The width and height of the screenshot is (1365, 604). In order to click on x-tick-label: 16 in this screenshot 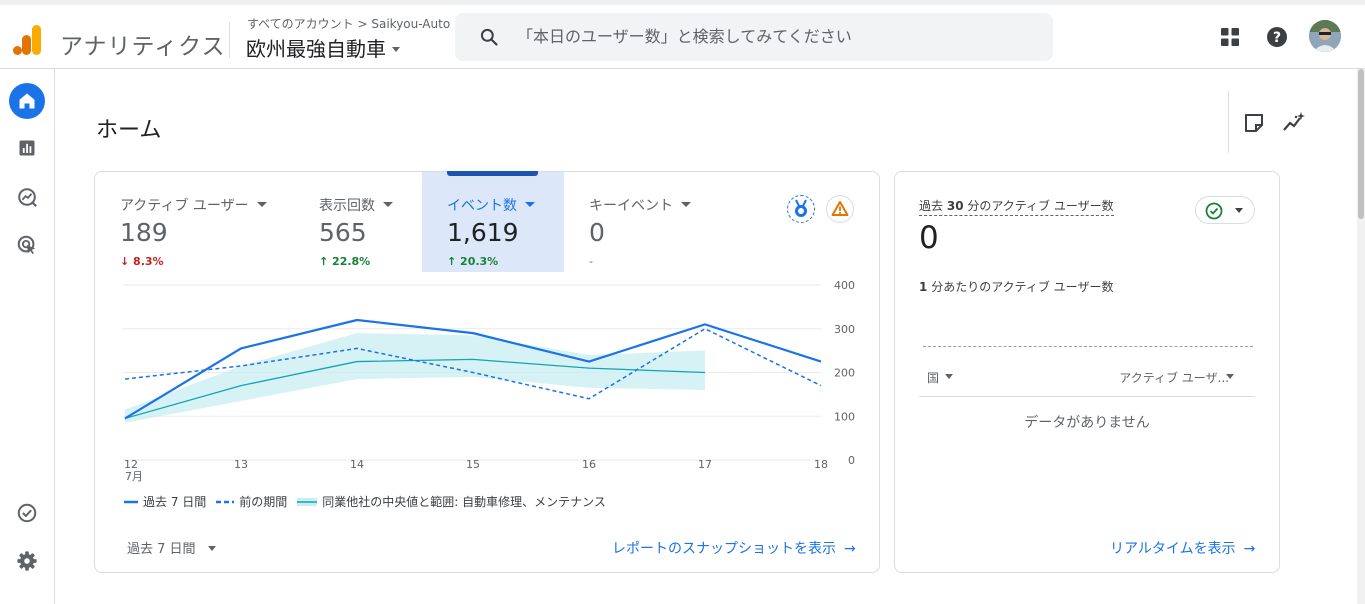, I will do `click(589, 464)`.